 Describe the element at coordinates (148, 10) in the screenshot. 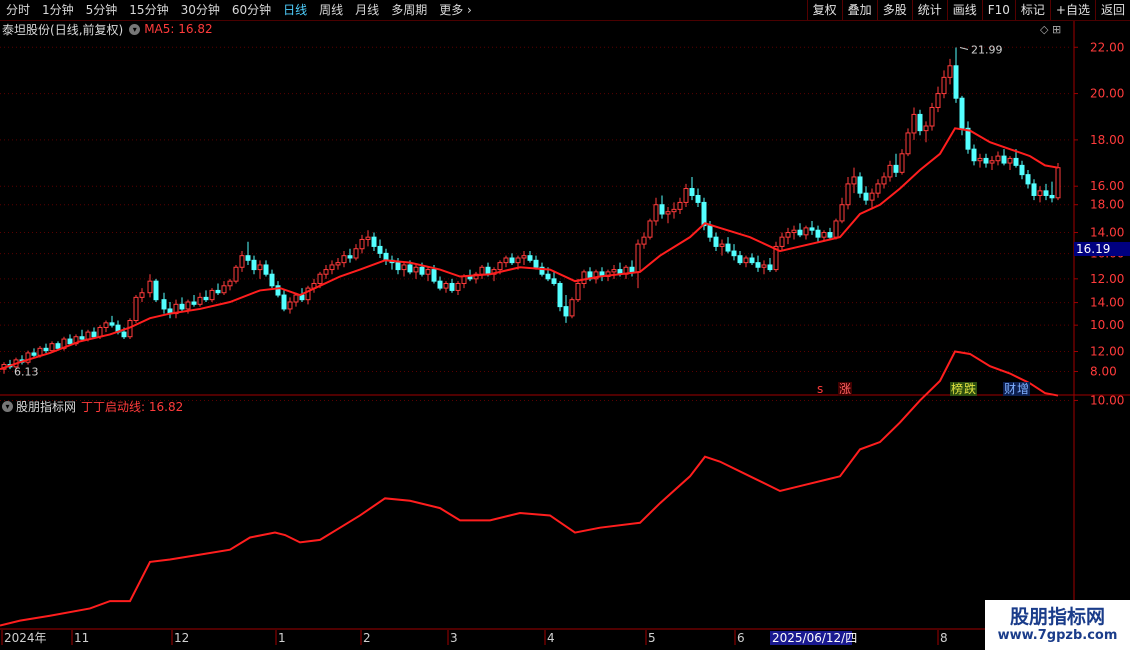

I see `period-tab-3: 15分钟` at that location.